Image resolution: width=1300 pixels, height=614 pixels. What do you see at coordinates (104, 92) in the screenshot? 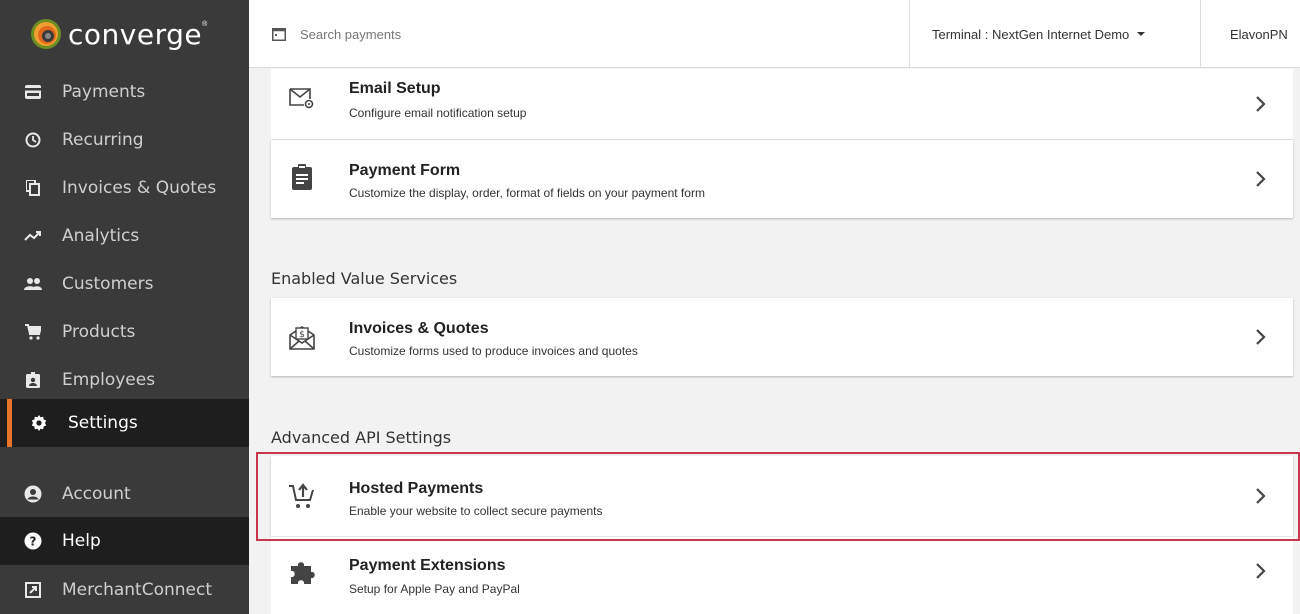
I see `sidebar-item-label: Payments` at bounding box center [104, 92].